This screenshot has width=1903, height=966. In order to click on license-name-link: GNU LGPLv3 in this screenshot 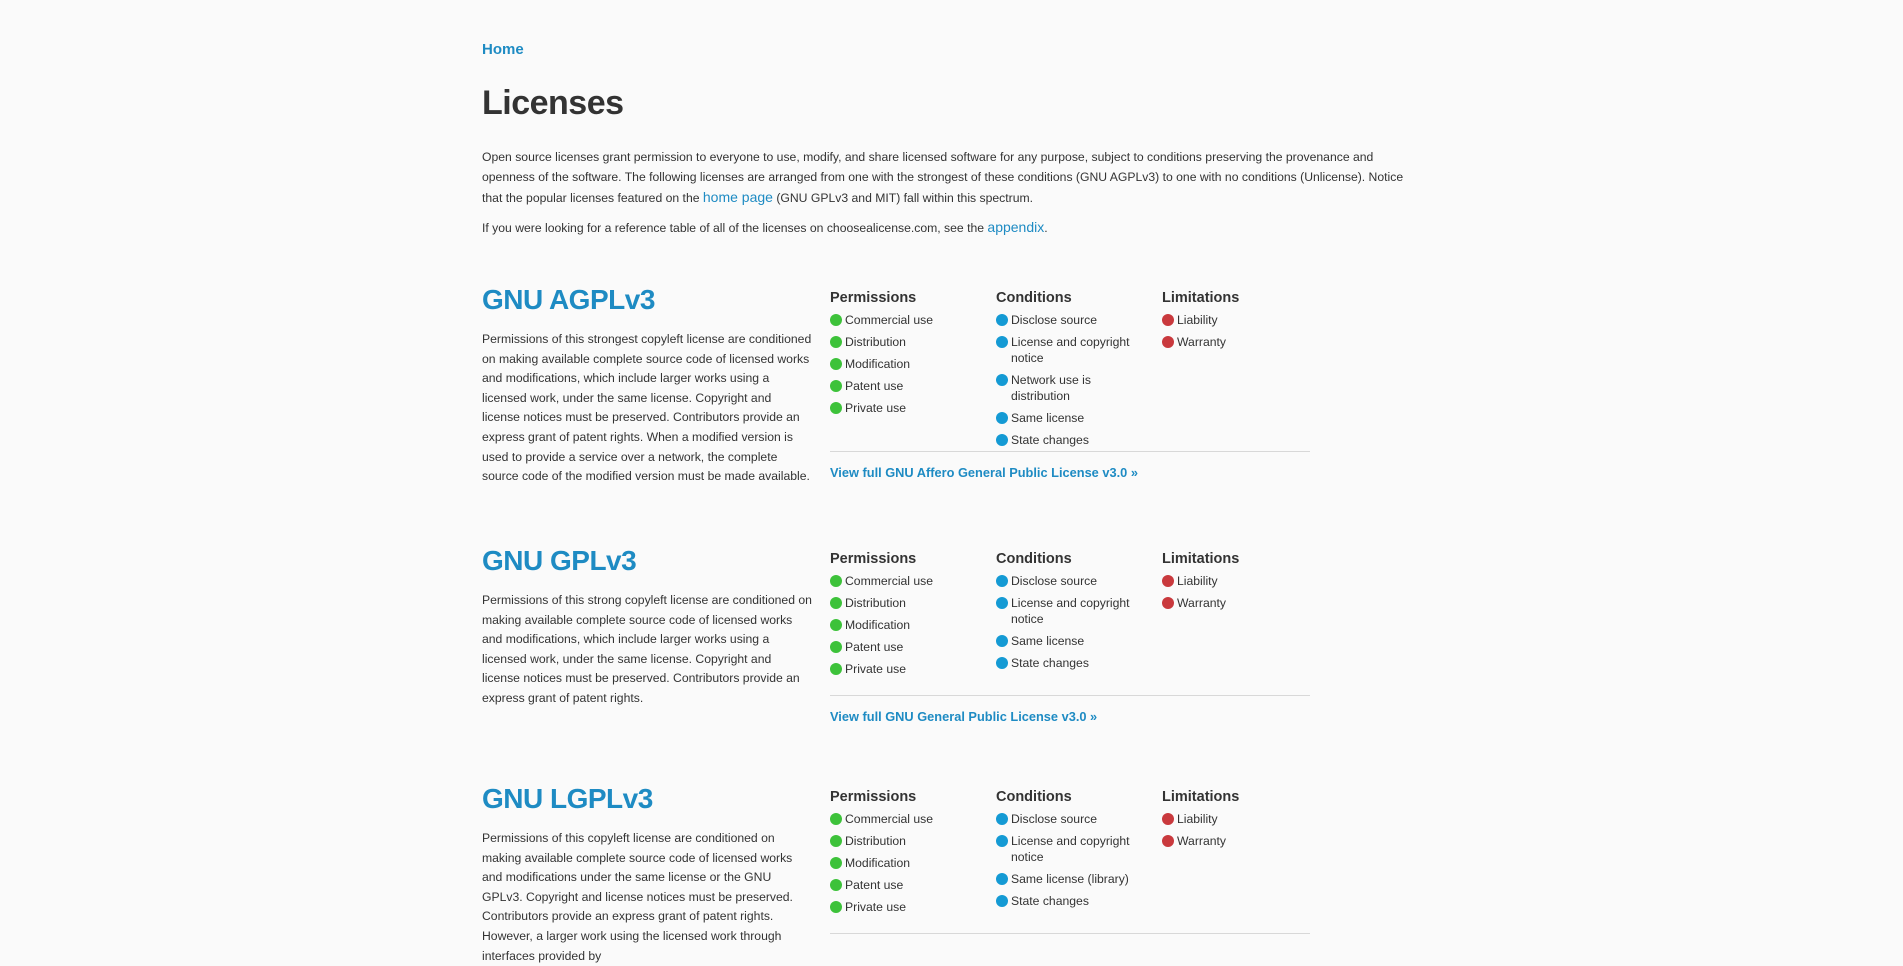, I will do `click(567, 799)`.